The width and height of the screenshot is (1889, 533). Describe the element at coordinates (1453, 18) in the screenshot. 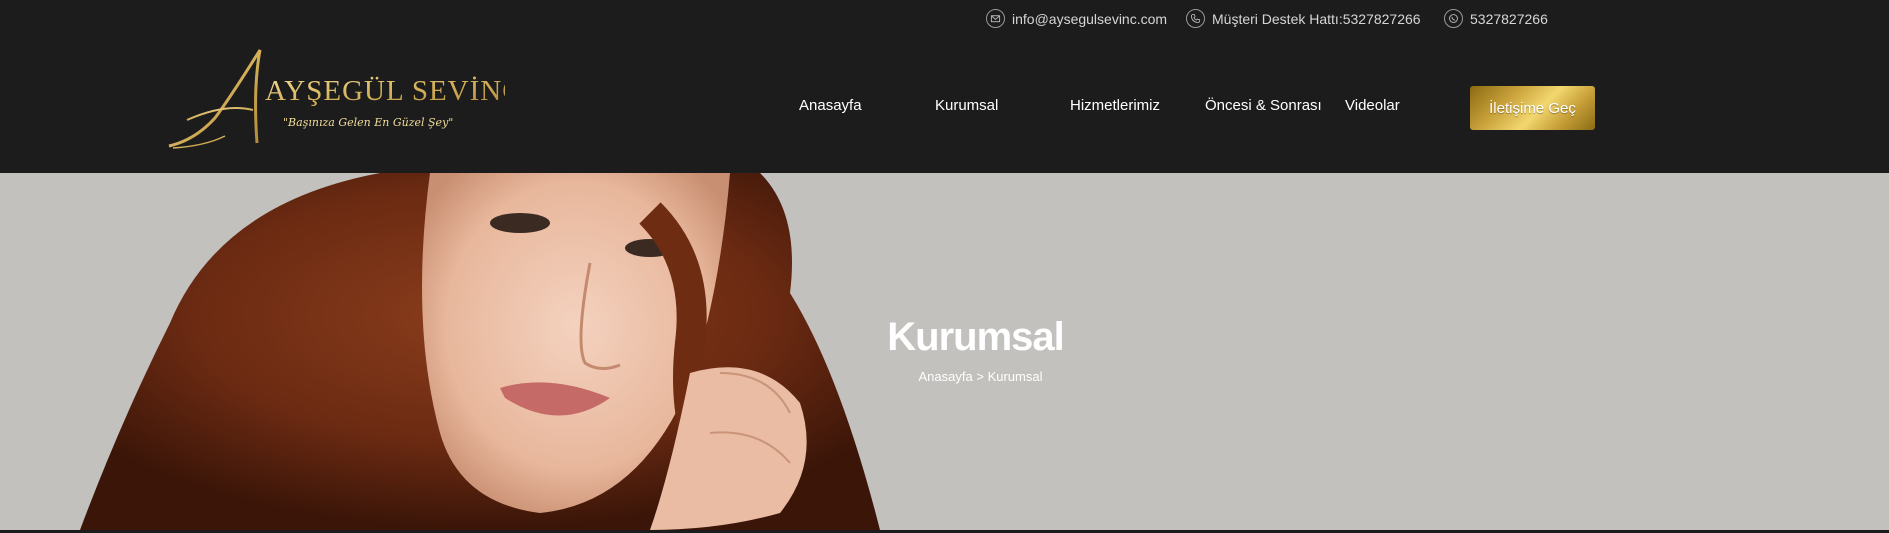

I see `whatsapp-icon` at that location.